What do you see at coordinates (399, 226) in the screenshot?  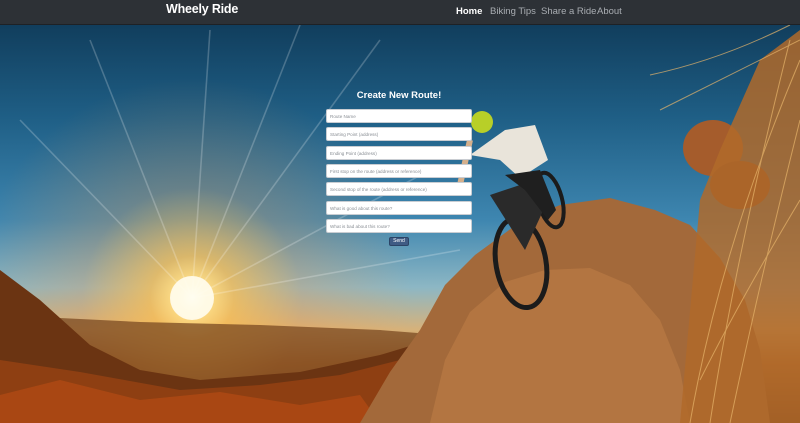 I see `bad-about-route-input` at bounding box center [399, 226].